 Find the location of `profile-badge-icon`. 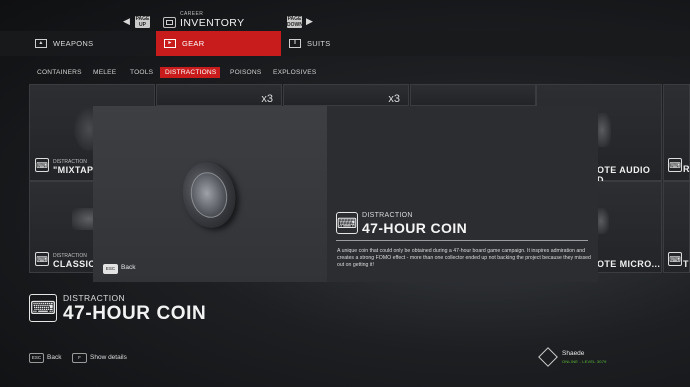

profile-badge-icon is located at coordinates (548, 357).